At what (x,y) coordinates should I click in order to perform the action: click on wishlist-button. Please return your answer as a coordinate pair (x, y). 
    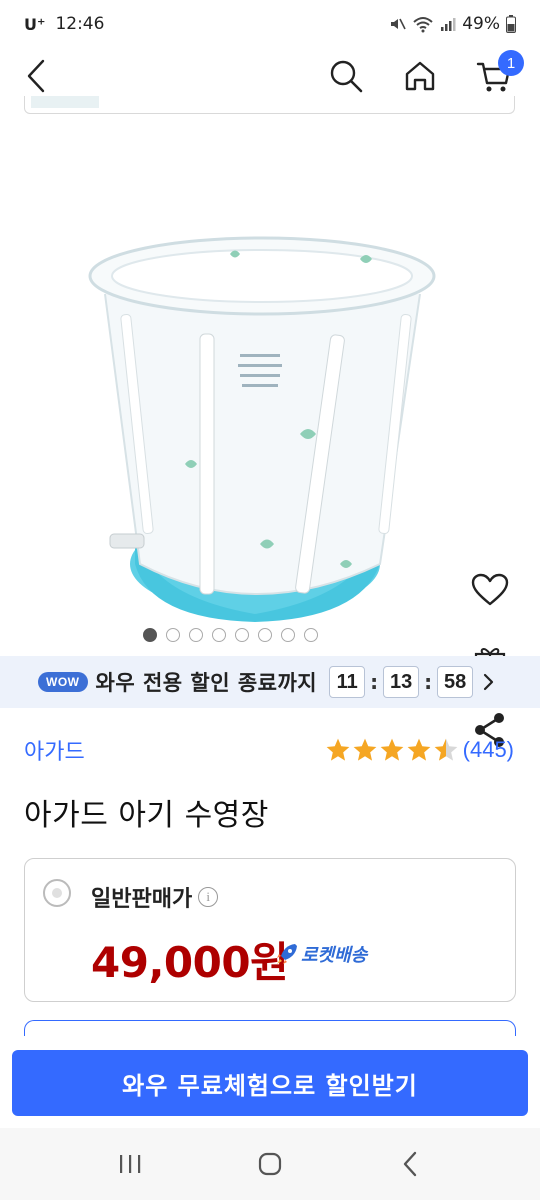
    Looking at the image, I should click on (490, 590).